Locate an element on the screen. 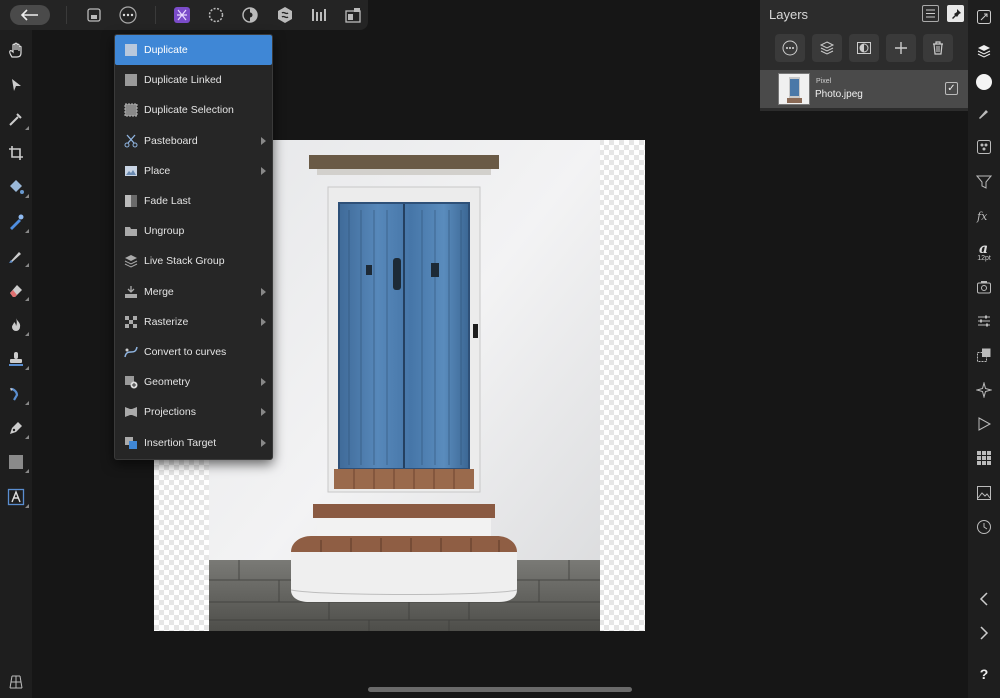 Image resolution: width=1000 pixels, height=698 pixels. rectangle-shape-icon is located at coordinates (16, 462).